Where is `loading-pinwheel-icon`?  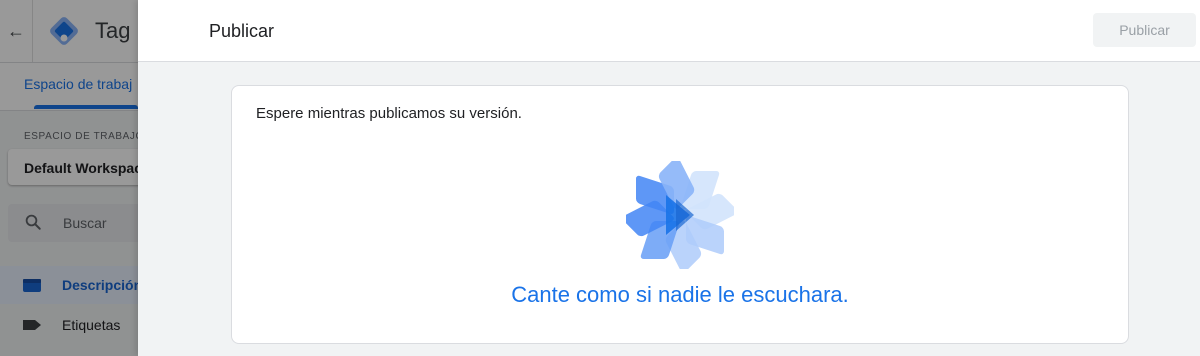
loading-pinwheel-icon is located at coordinates (680, 215).